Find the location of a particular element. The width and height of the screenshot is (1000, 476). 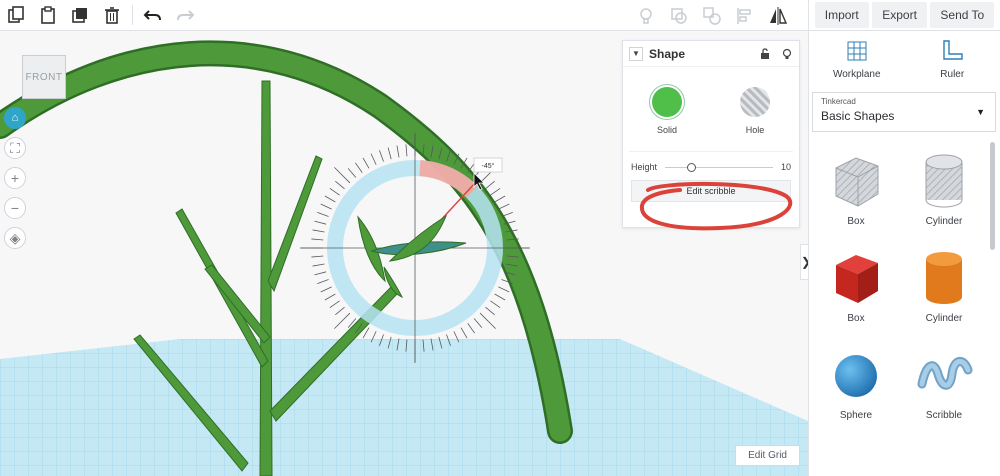

shape-scribble: Scribble is located at coordinates (944, 380).